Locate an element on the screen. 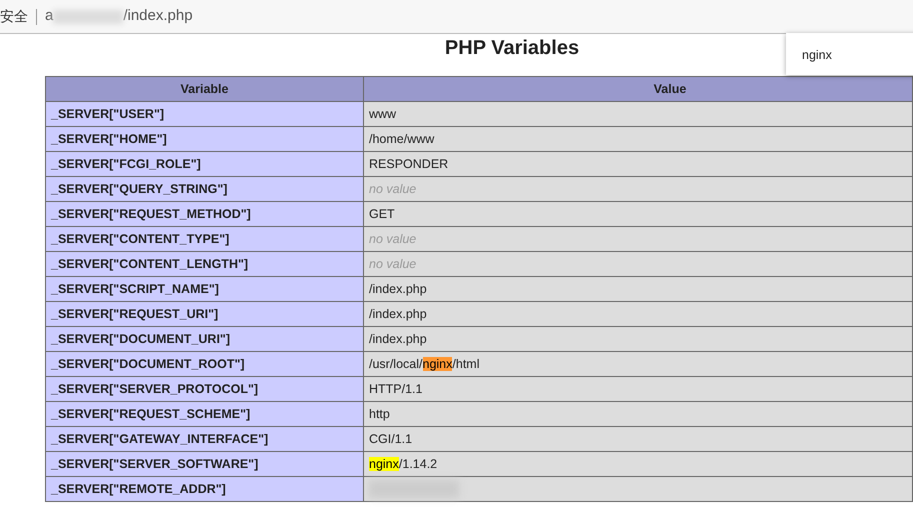 The image size is (913, 507). value-cell: HTTP/1.1 is located at coordinates (638, 389).